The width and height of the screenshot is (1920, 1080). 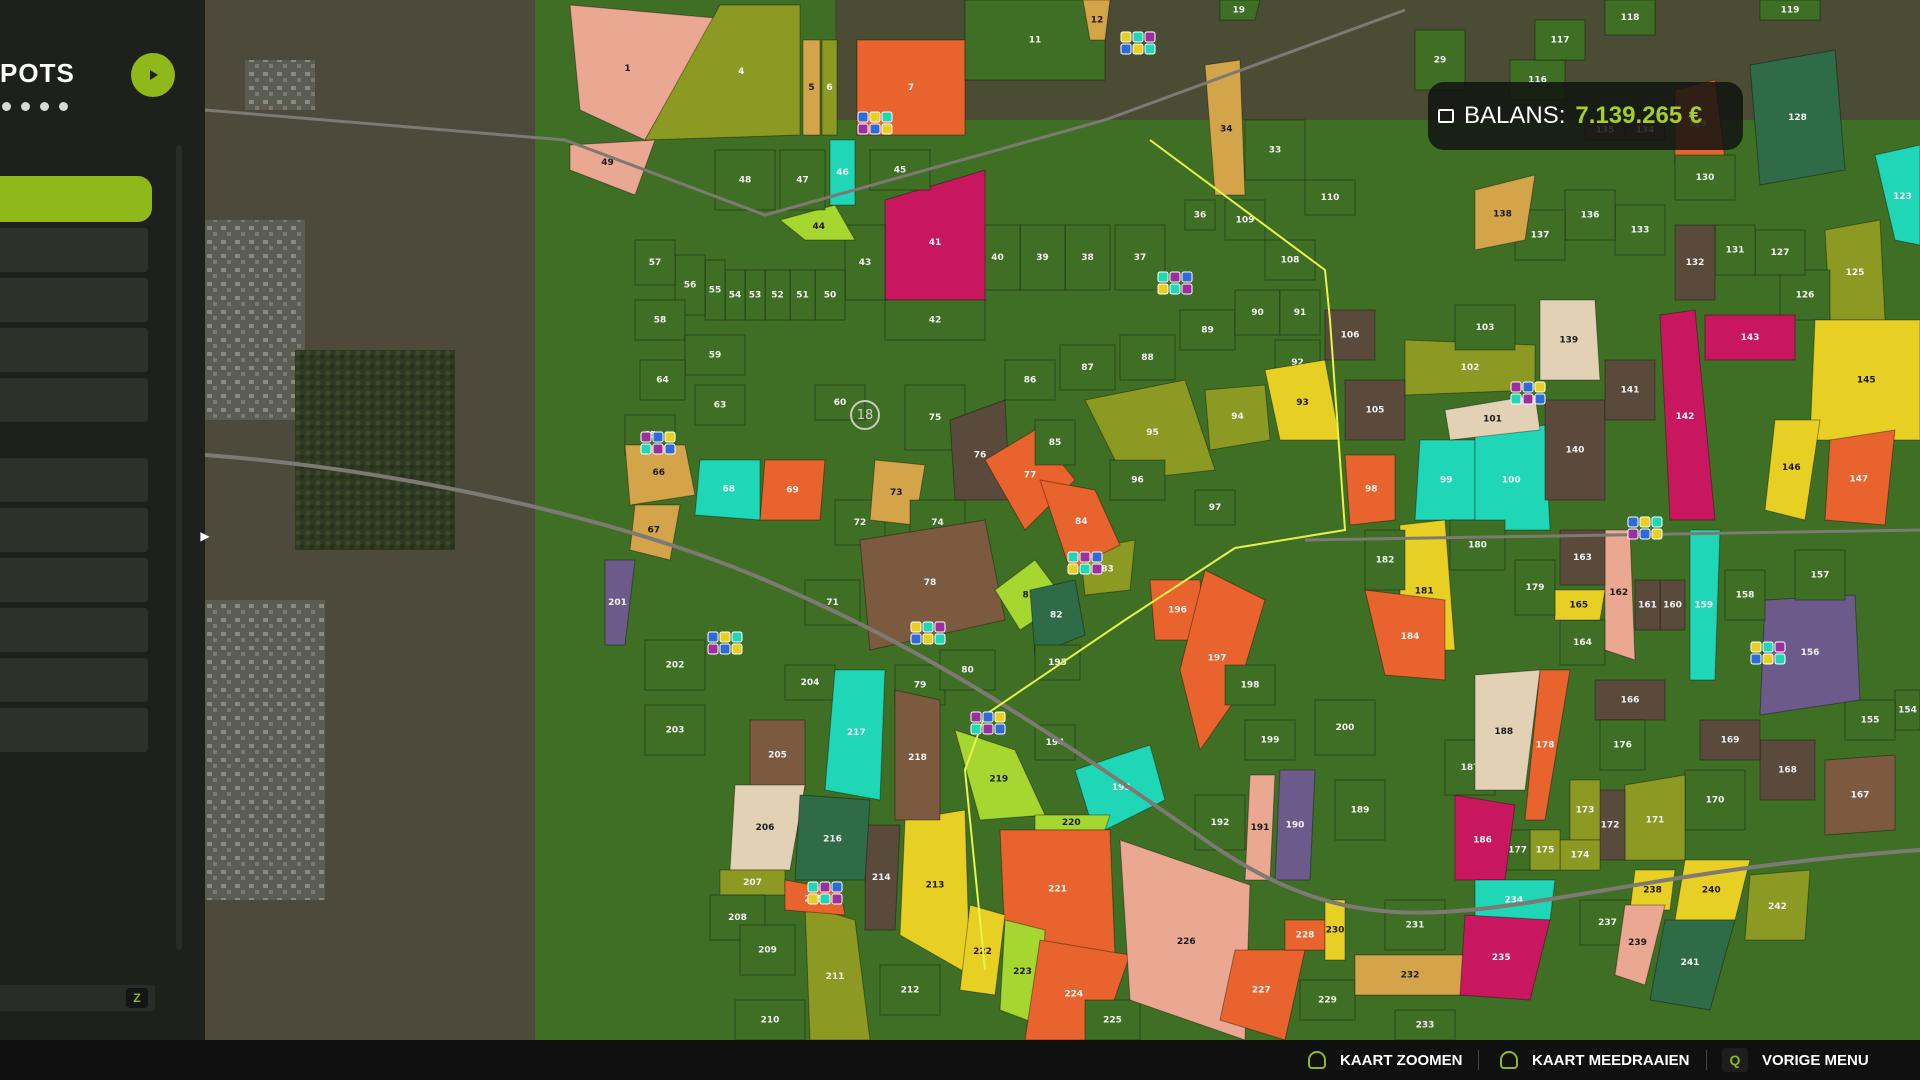 What do you see at coordinates (882, 877) in the screenshot?
I see `field-214: 214` at bounding box center [882, 877].